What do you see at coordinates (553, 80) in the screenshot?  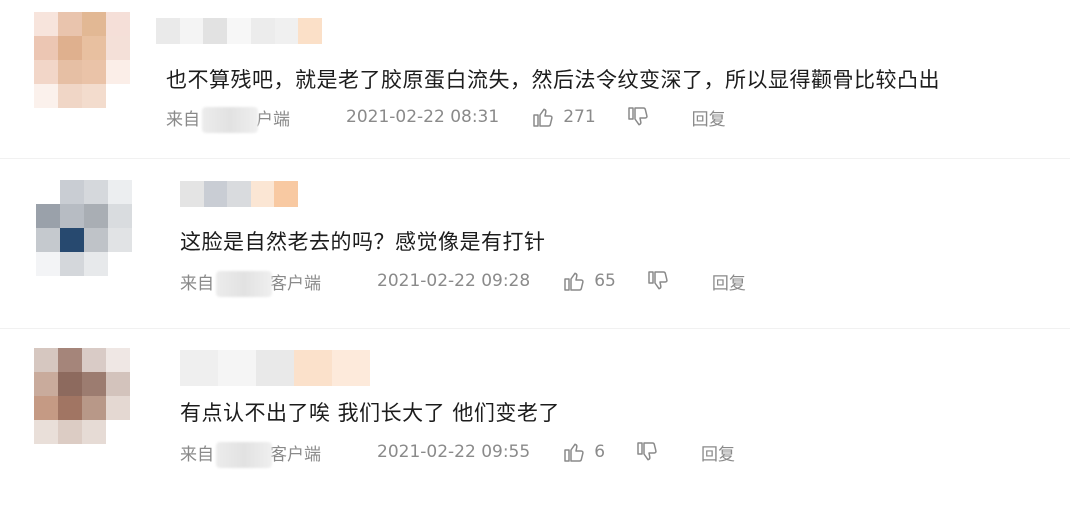 I see `comment-text: 也不算残吧，就是老了胶原蛋白流失，然后法令纹变深了，所以显得颧骨比较凸出` at bounding box center [553, 80].